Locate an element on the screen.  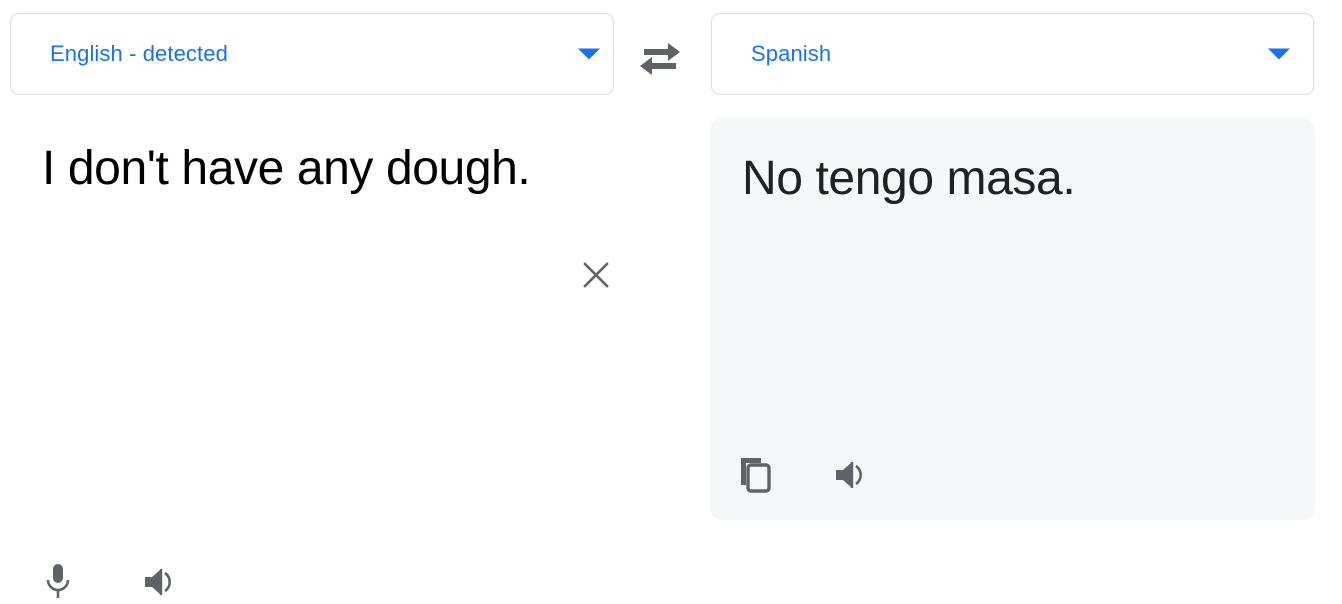
microphone-button is located at coordinates (58, 582).